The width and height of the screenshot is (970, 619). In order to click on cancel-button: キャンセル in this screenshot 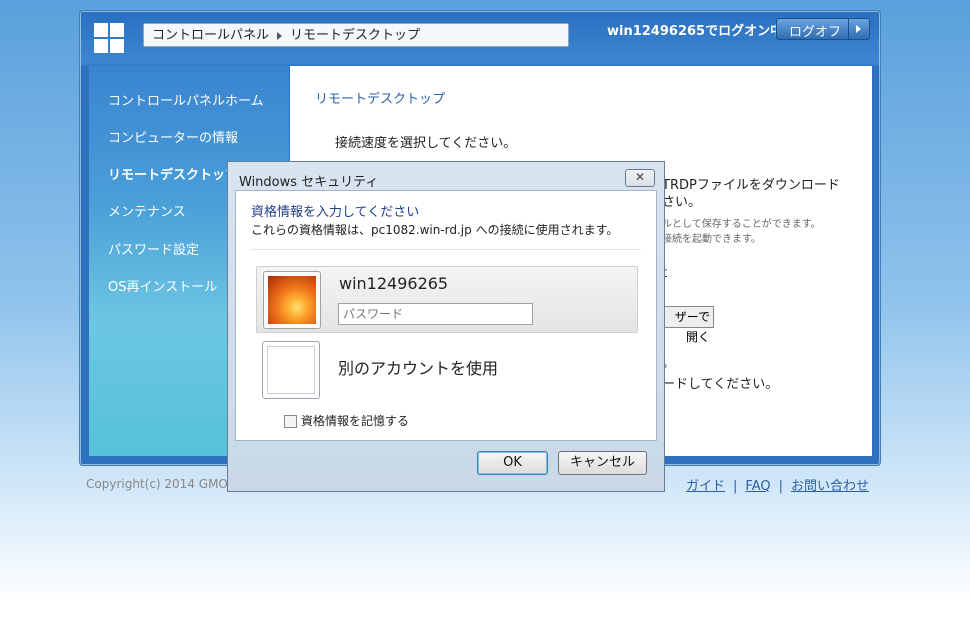, I will do `click(602, 463)`.